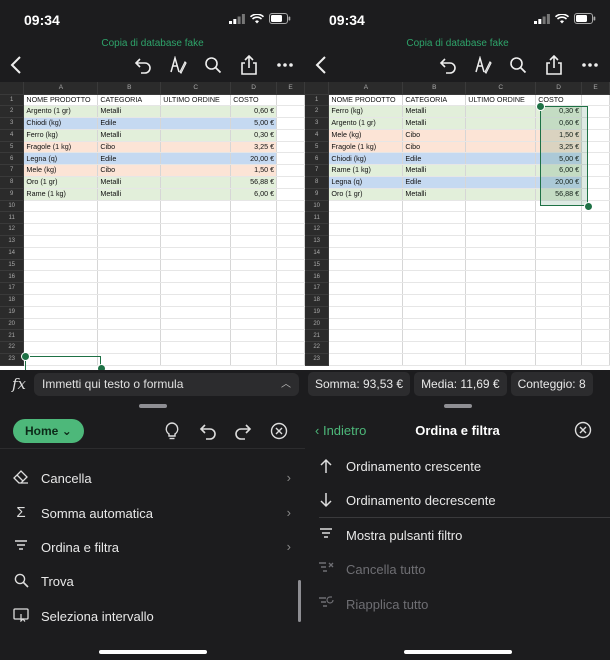  Describe the element at coordinates (457, 466) in the screenshot. I see `sort-ascending-item: Ordinamento crescente` at that location.